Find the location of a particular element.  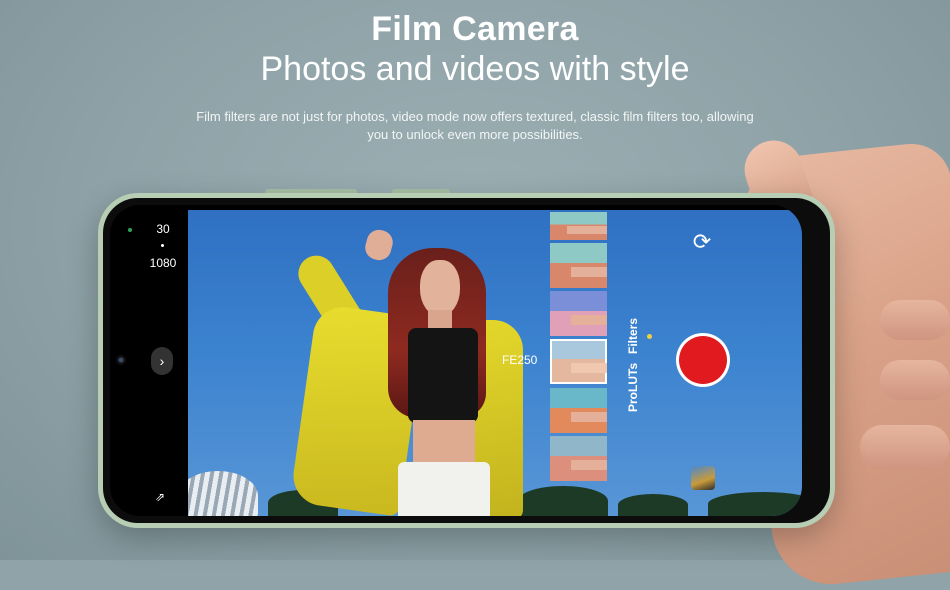

front-camera-hole is located at coordinates (121, 360).